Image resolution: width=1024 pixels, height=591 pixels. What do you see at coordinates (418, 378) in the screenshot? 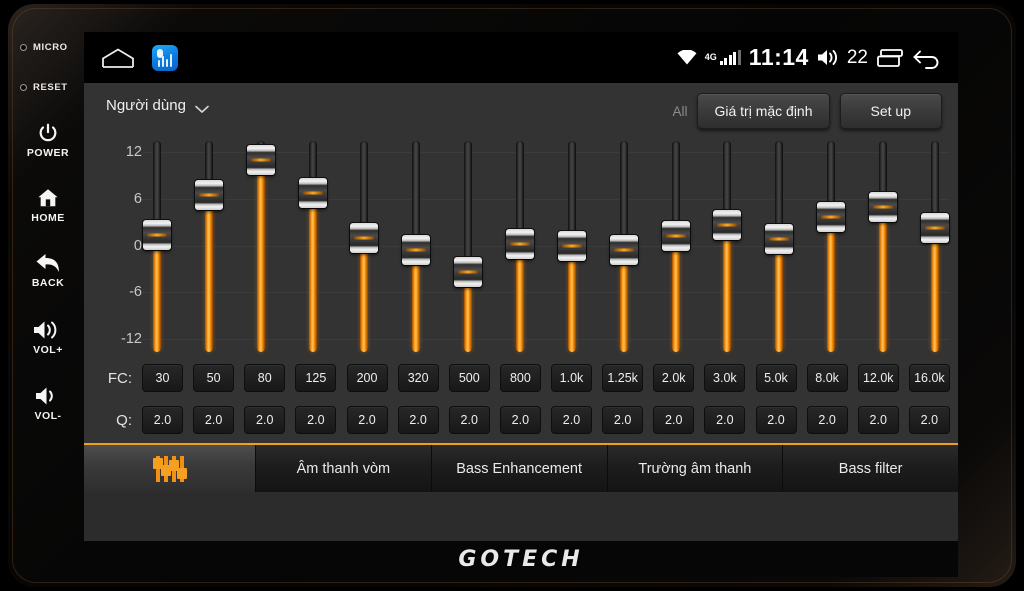
I see `fc-cell: 320` at bounding box center [418, 378].